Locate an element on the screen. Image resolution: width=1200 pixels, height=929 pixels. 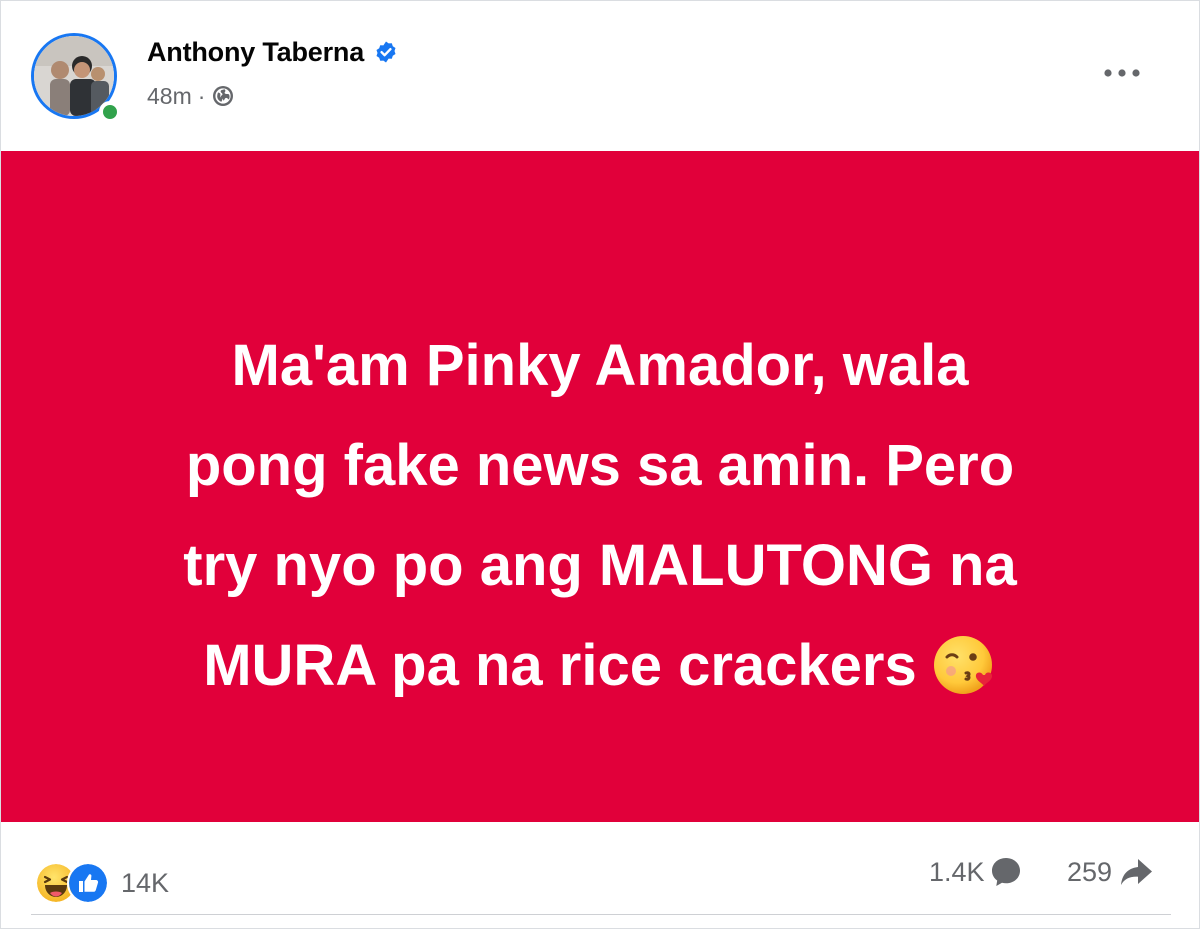
share-count-button: 259 is located at coordinates (1110, 872).